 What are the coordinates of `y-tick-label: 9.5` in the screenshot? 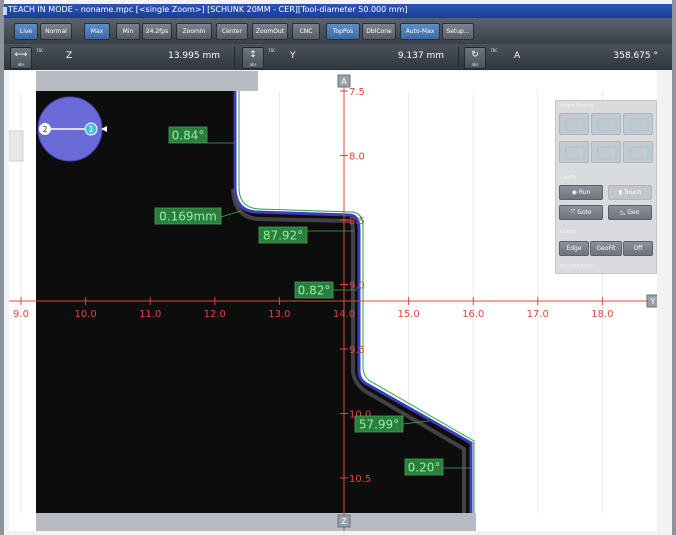 It's located at (357, 350).